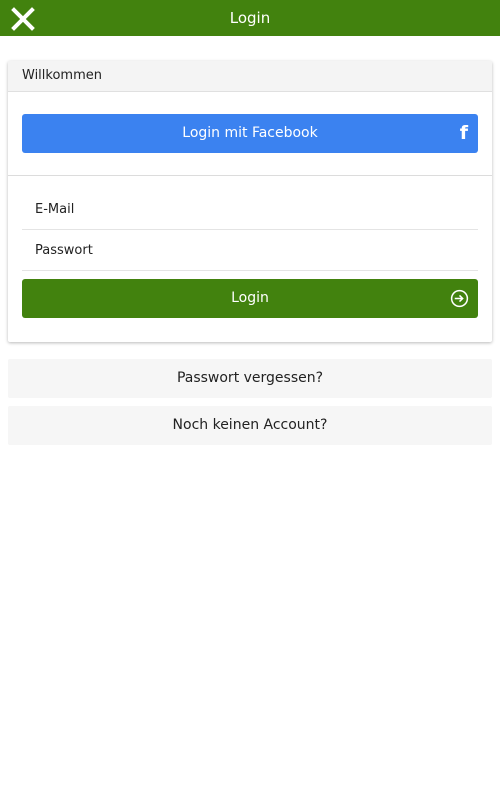 The image size is (500, 800). I want to click on register-label: Noch keinen Account?, so click(250, 425).